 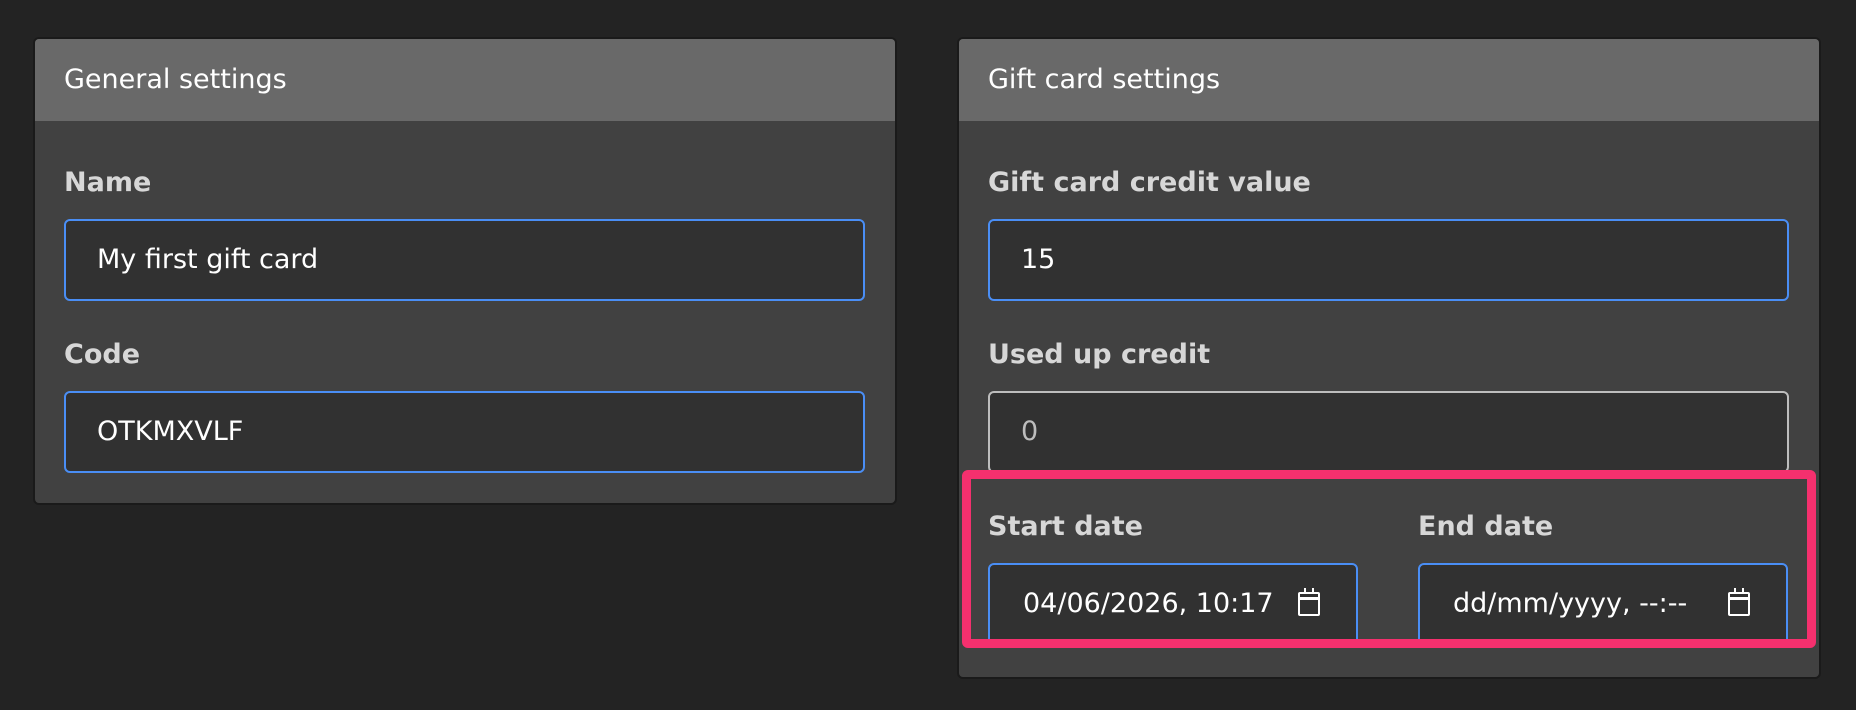 What do you see at coordinates (464, 260) in the screenshot?
I see `name-input: My first gift card` at bounding box center [464, 260].